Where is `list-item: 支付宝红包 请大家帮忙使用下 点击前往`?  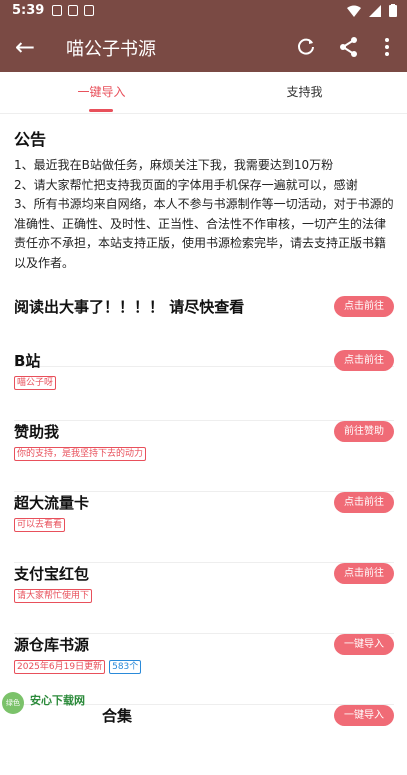 list-item: 支付宝红包 请大家帮忙使用下 点击前往 is located at coordinates (204, 598).